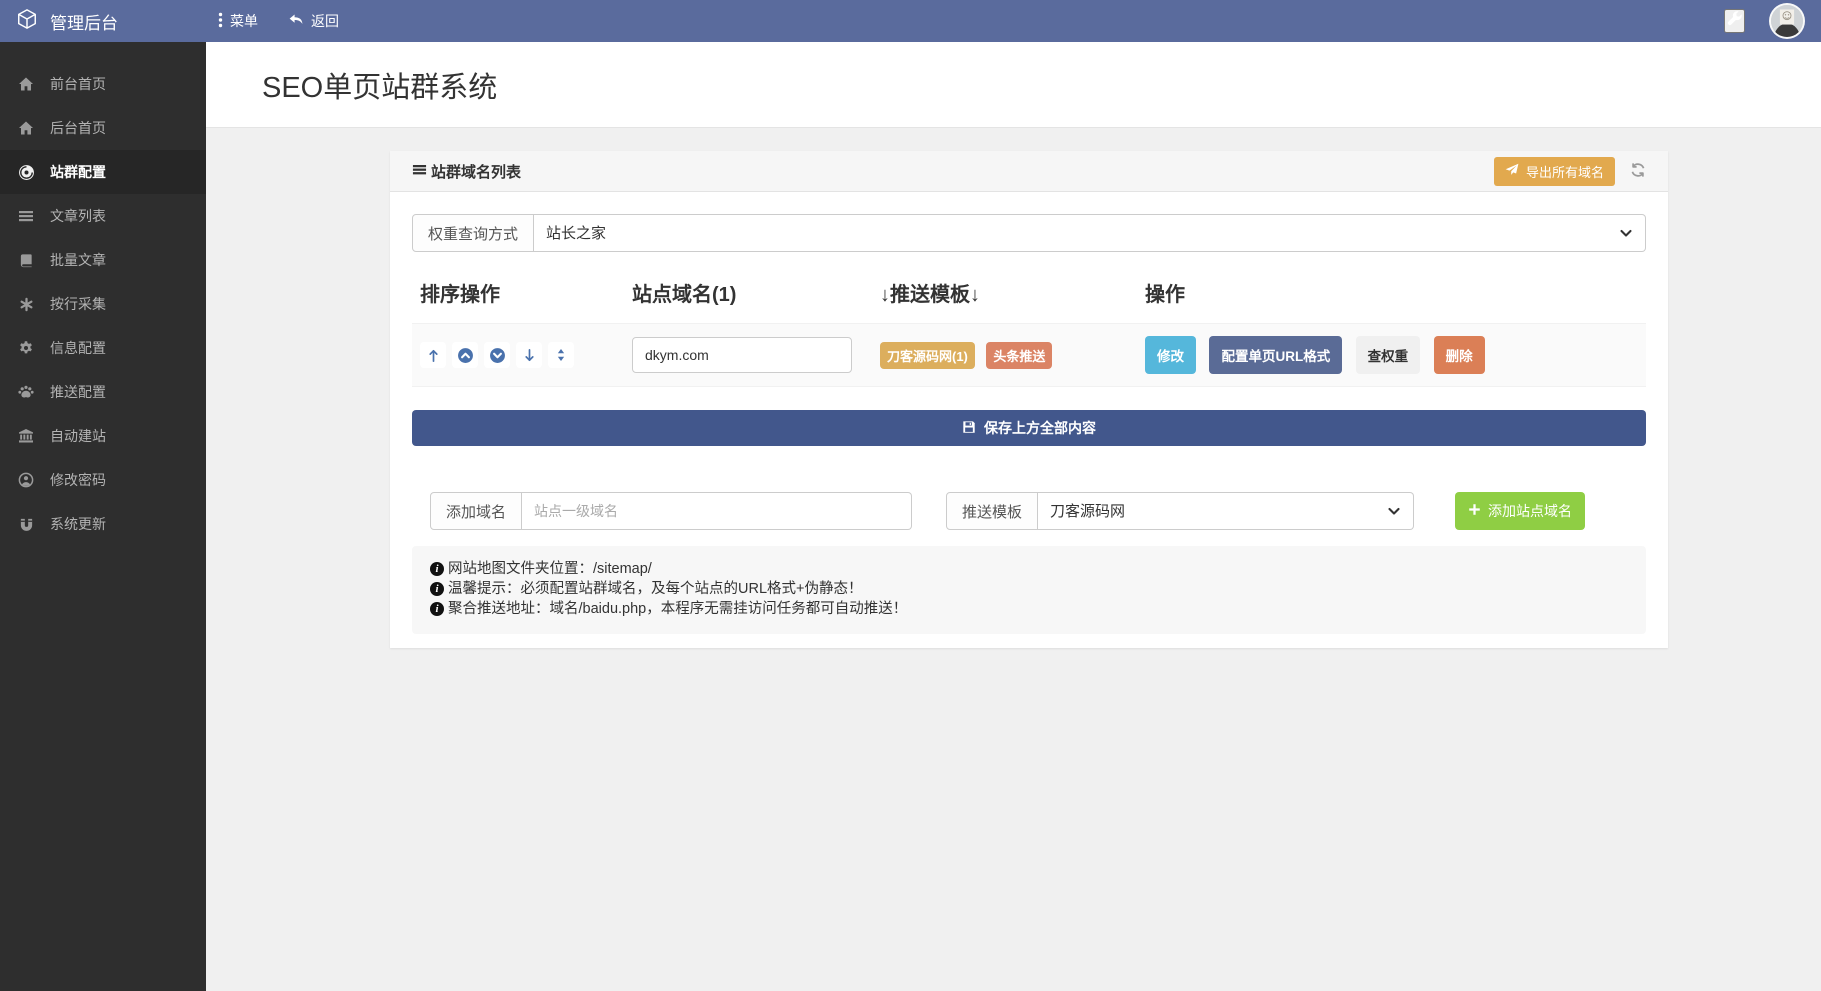 This screenshot has height=991, width=1821. I want to click on back-label: 返回, so click(325, 21).